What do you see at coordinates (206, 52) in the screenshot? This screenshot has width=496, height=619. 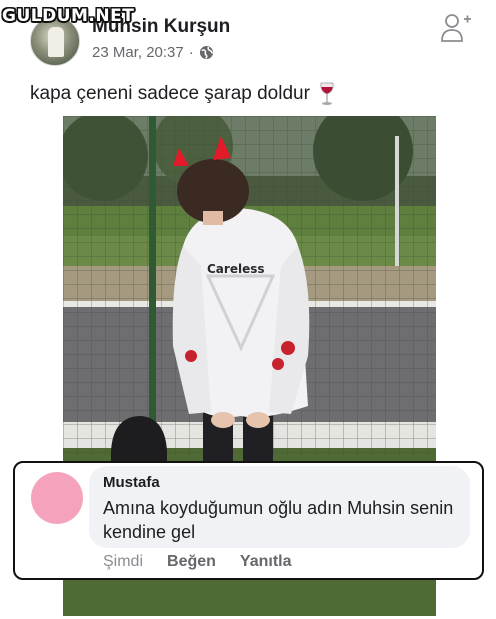 I see `globe-icon` at bounding box center [206, 52].